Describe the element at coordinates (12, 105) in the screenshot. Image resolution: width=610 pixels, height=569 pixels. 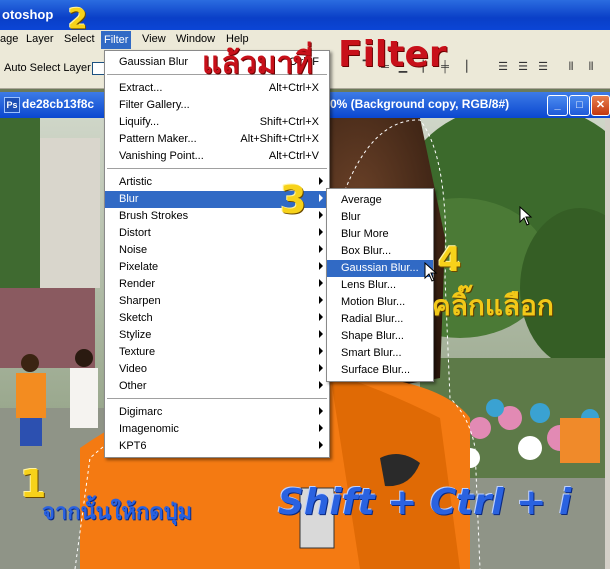
I see `photoshop-doc-icon: Ps` at that location.